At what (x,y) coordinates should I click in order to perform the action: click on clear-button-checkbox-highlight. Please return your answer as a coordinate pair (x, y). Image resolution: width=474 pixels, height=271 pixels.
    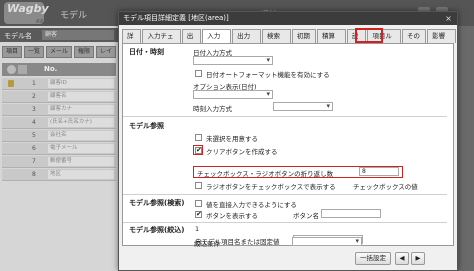
    Looking at the image, I should click on (198, 150).